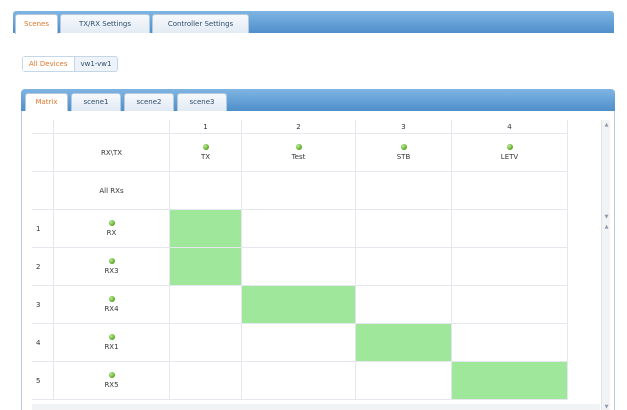 Image resolution: width=627 pixels, height=410 pixels. I want to click on rx-index-label: 3, so click(38, 304).